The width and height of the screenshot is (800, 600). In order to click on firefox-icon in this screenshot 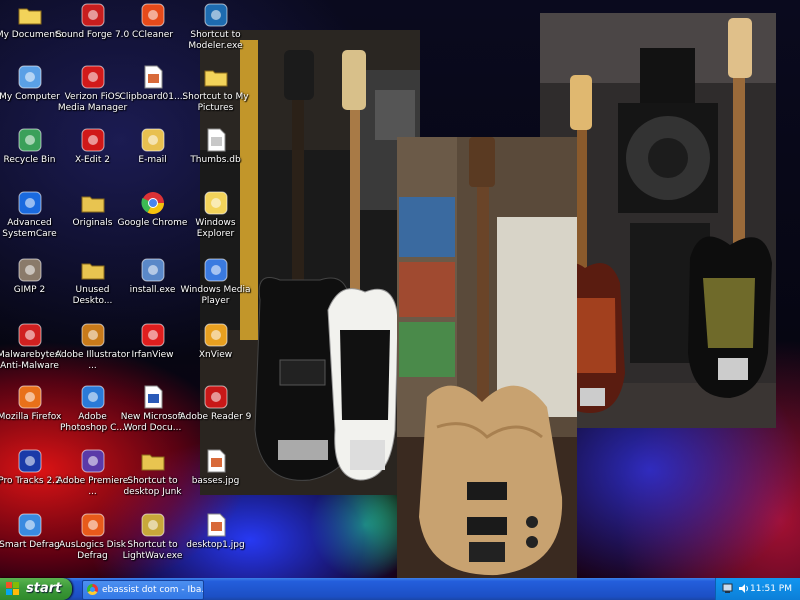, I will do `click(30, 397)`.